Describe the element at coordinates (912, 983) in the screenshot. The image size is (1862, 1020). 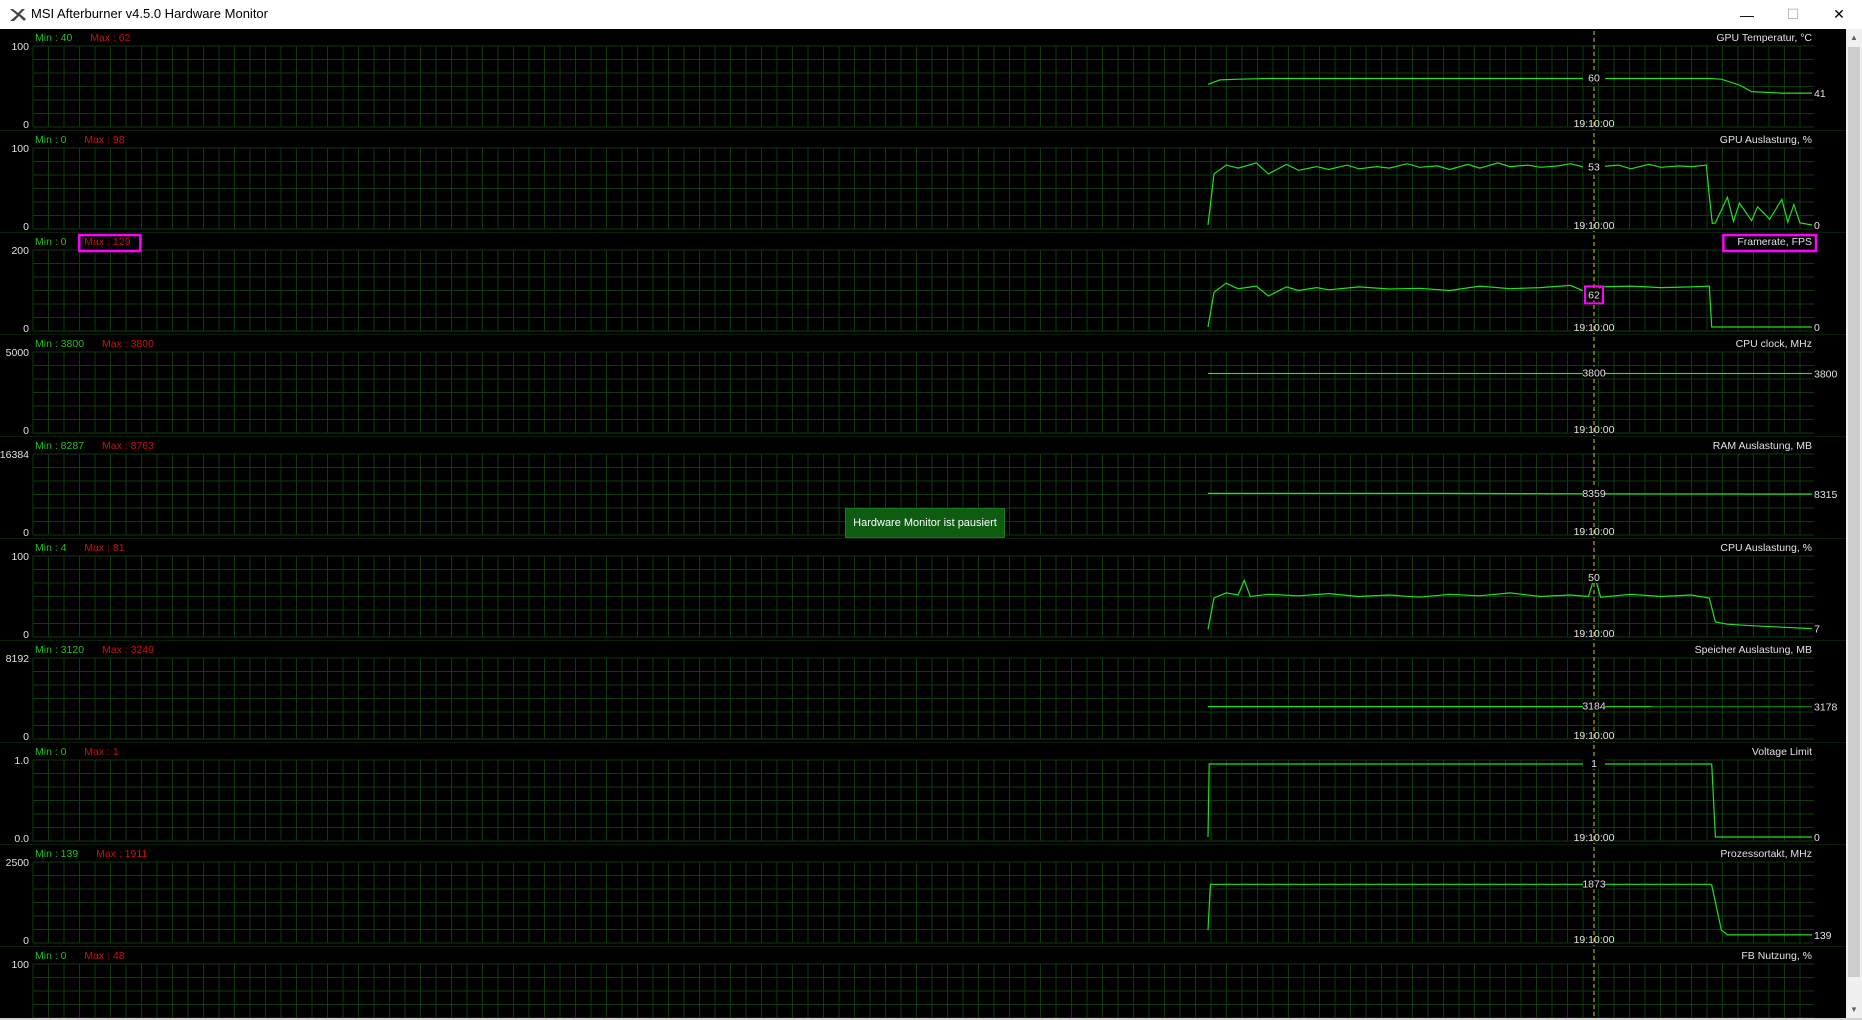
I see `graph-panel: Min : 0 Max : 48 FB Nutzung, % 100` at that location.